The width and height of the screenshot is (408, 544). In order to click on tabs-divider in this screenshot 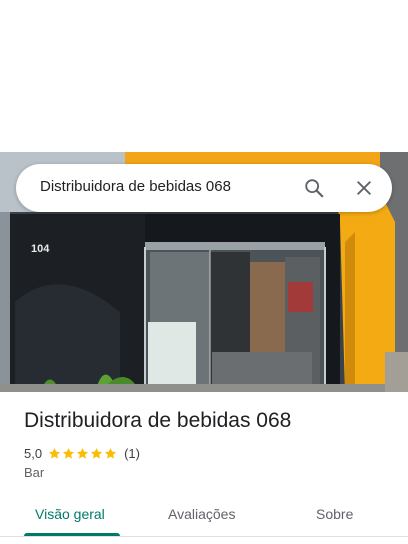, I will do `click(204, 536)`.